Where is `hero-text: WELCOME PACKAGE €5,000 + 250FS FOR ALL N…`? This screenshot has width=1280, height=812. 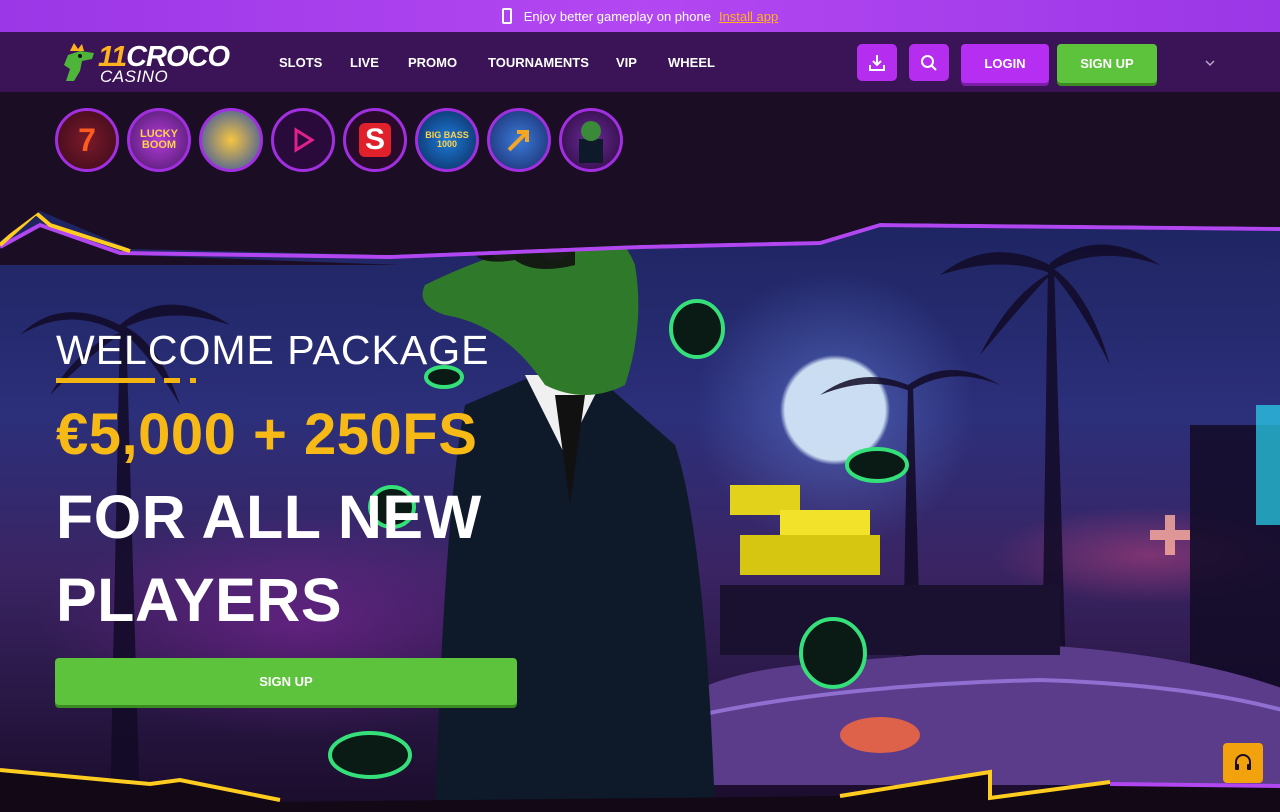
hero-text: WELCOME PACKAGE €5,000 + 250FS FOR ALL N… is located at coordinates (272, 484).